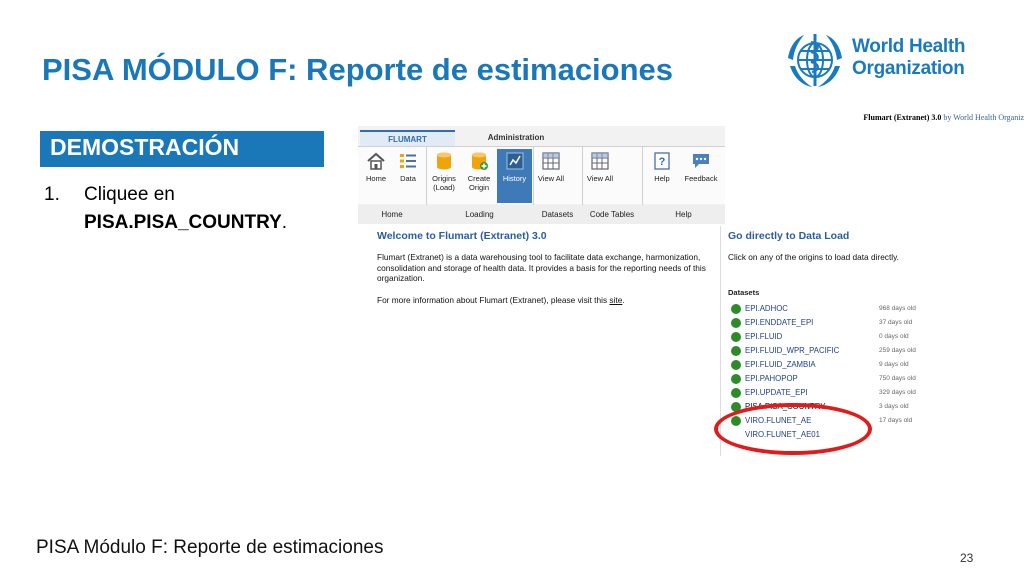 The height and width of the screenshot is (576, 1024). Describe the element at coordinates (967, 558) in the screenshot. I see `page-number: 23` at that location.